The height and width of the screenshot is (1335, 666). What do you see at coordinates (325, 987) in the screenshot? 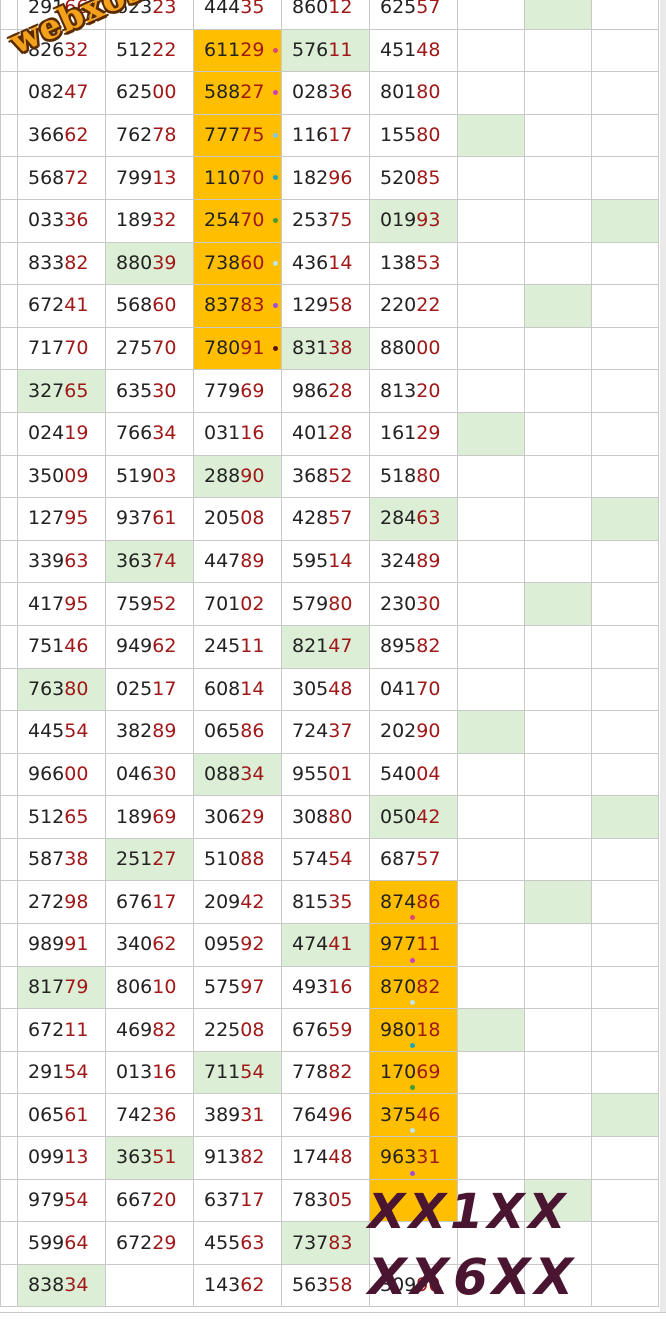
I see `number-cell: 49316` at bounding box center [325, 987].